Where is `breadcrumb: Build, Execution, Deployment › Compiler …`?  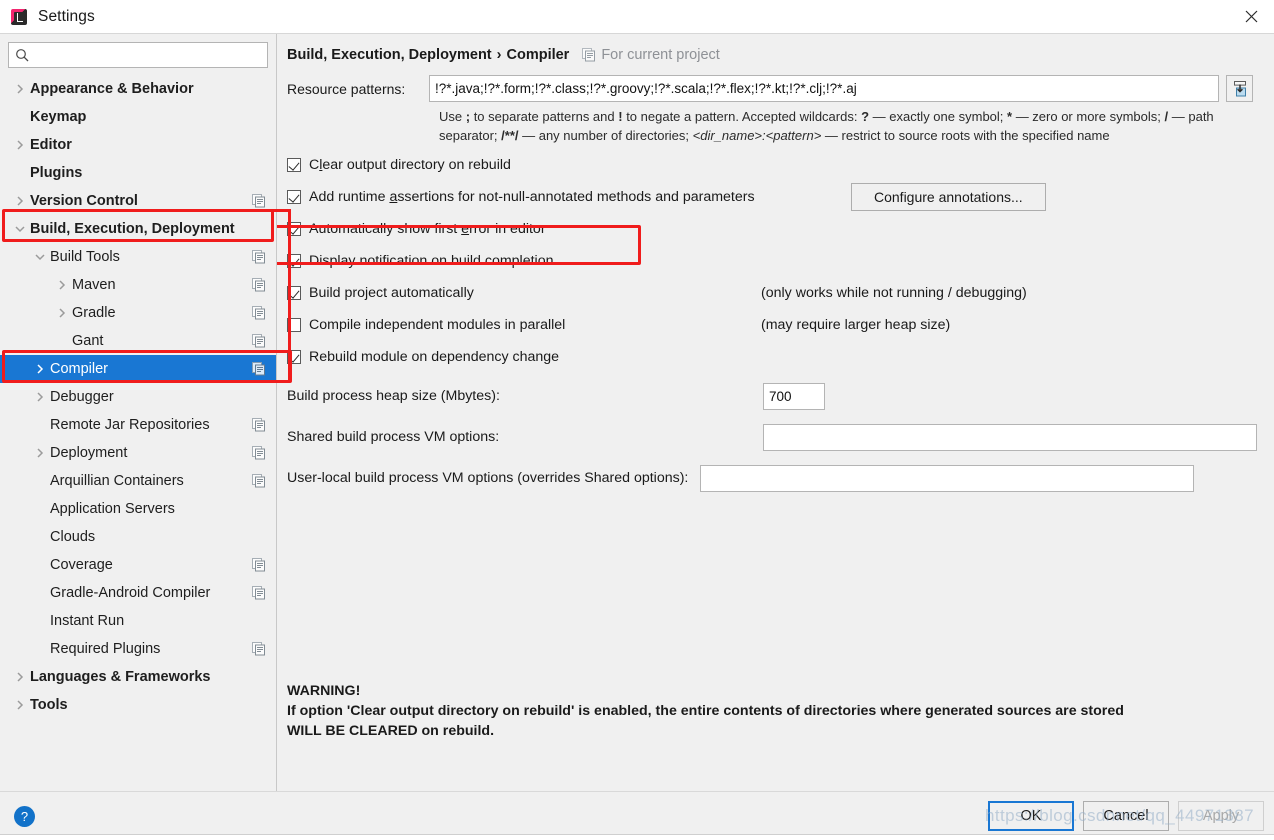 breadcrumb: Build, Execution, Deployment › Compiler … is located at coordinates (773, 48).